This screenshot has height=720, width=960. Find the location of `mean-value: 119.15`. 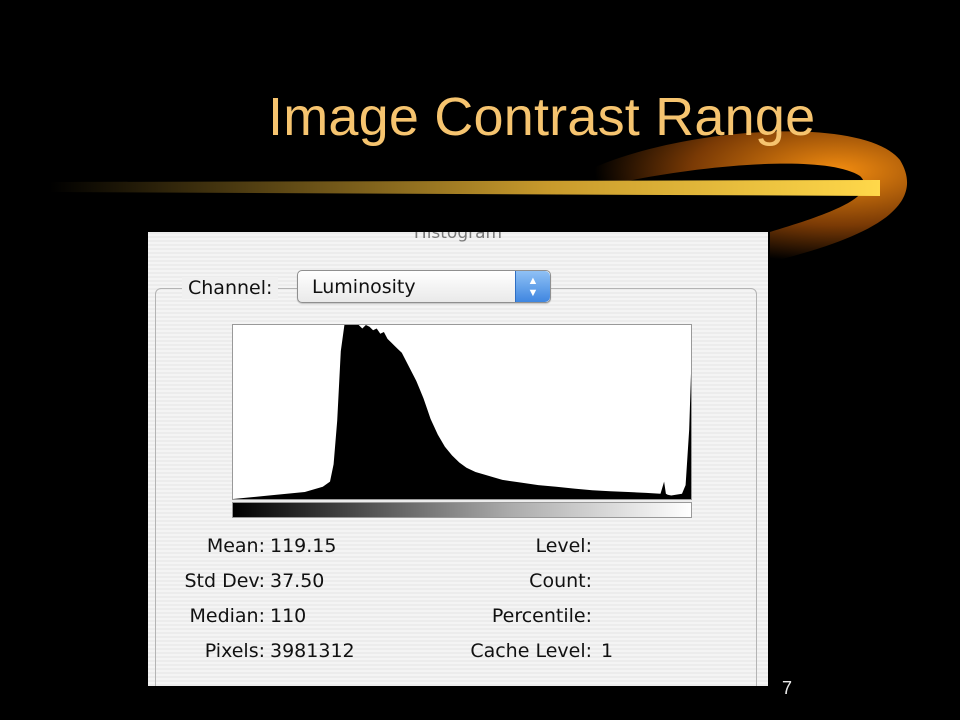

mean-value: 119.15 is located at coordinates (303, 546).